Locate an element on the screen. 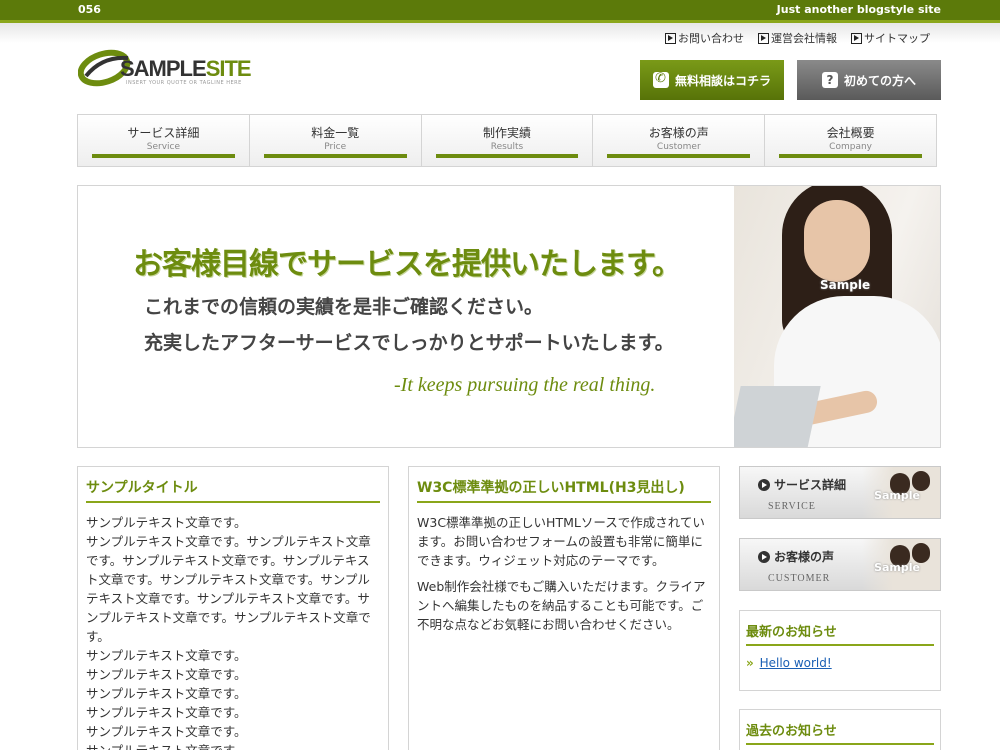 This screenshot has width=1000, height=750. hero-text-line-2: 充実したアフターサービスでしっかりとサポートいたします。 is located at coordinates (409, 343).